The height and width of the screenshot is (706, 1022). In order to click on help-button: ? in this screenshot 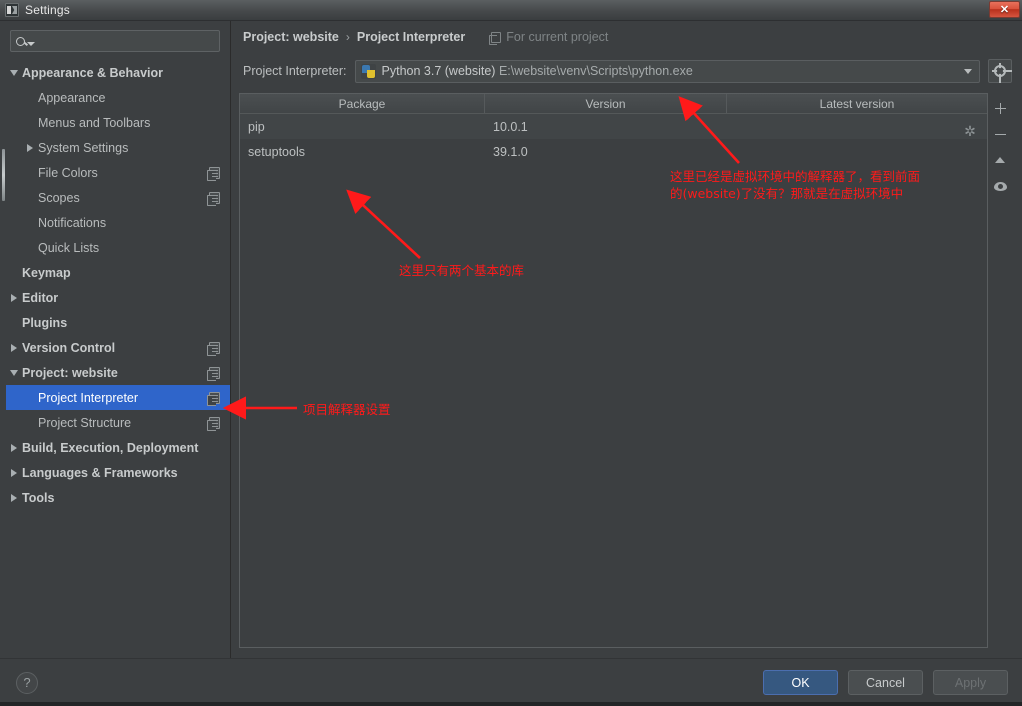, I will do `click(27, 682)`.